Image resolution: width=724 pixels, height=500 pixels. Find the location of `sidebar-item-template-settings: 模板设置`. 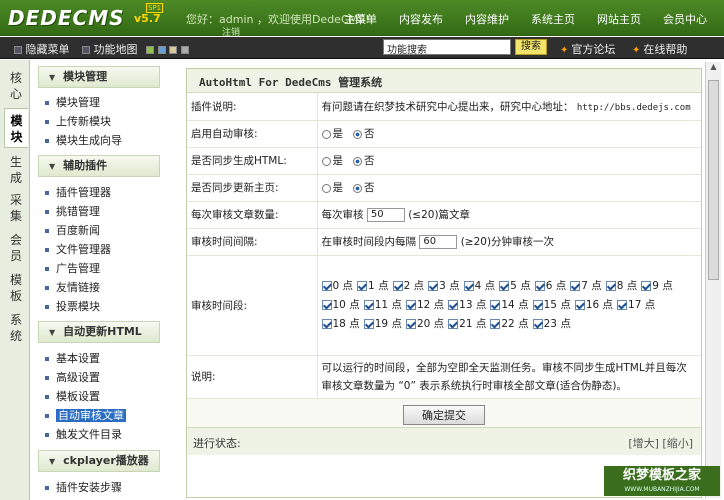

sidebar-item-template-settings: 模板设置 is located at coordinates (72, 396).